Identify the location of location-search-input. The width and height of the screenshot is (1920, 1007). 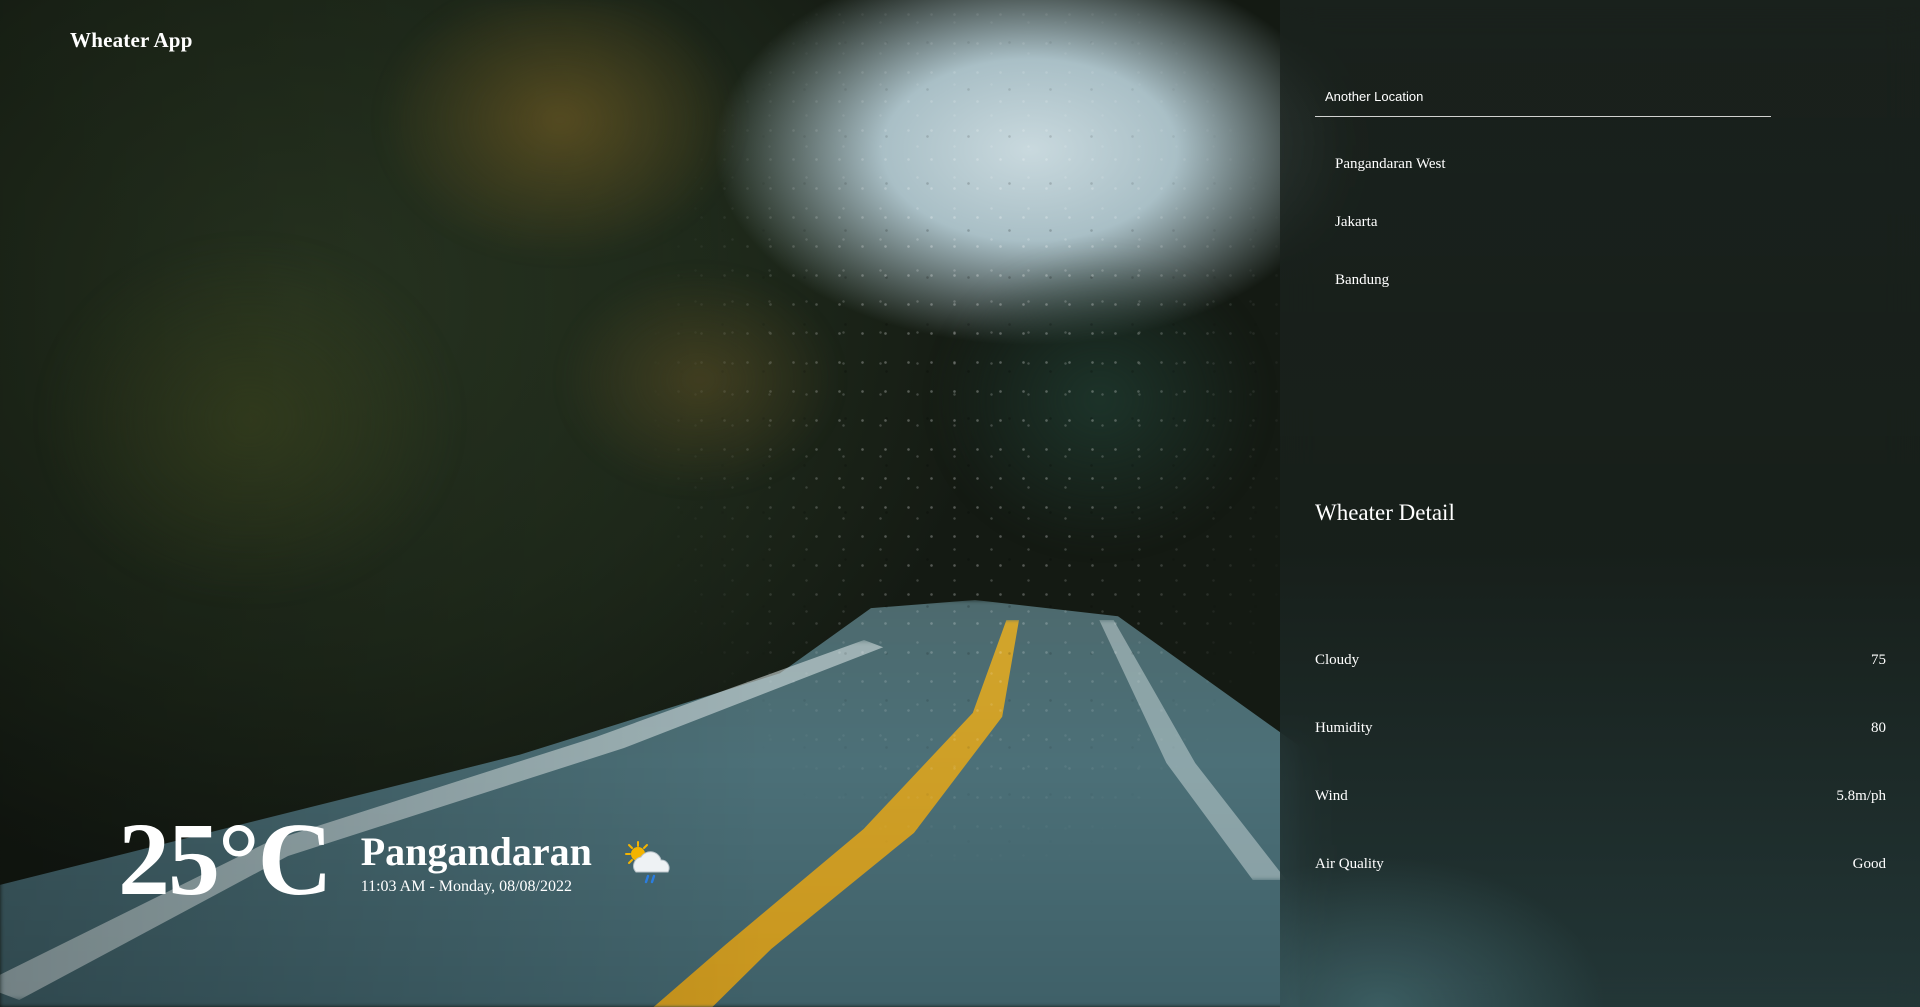
(1543, 96).